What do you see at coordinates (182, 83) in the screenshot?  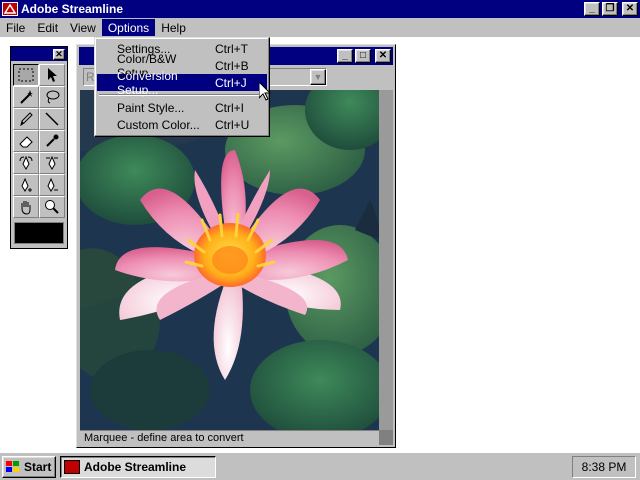 I see `menu-item-conversion-setup: Conversion Setup... Ctrl+J` at bounding box center [182, 83].